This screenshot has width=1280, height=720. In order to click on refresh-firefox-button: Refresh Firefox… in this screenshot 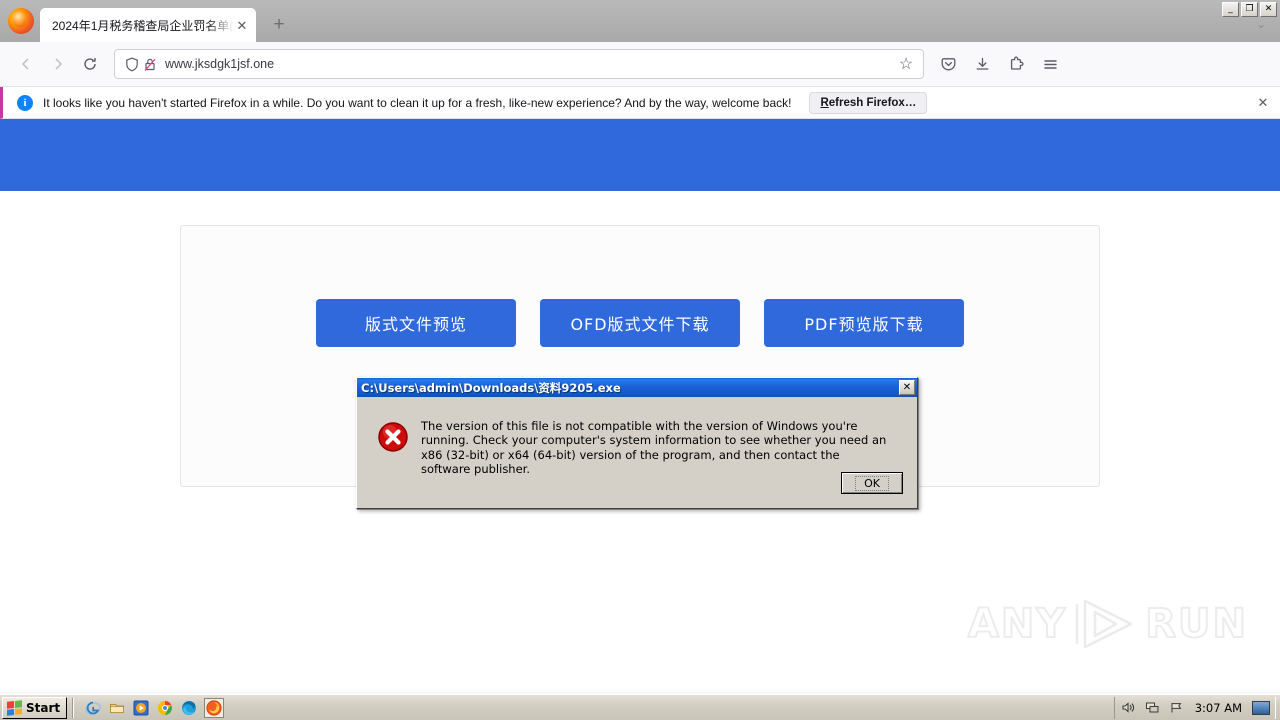, I will do `click(868, 102)`.